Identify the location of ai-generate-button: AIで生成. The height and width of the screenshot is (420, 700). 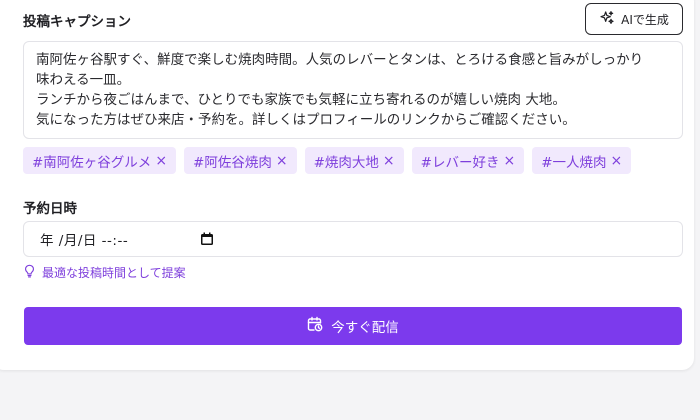
(634, 19).